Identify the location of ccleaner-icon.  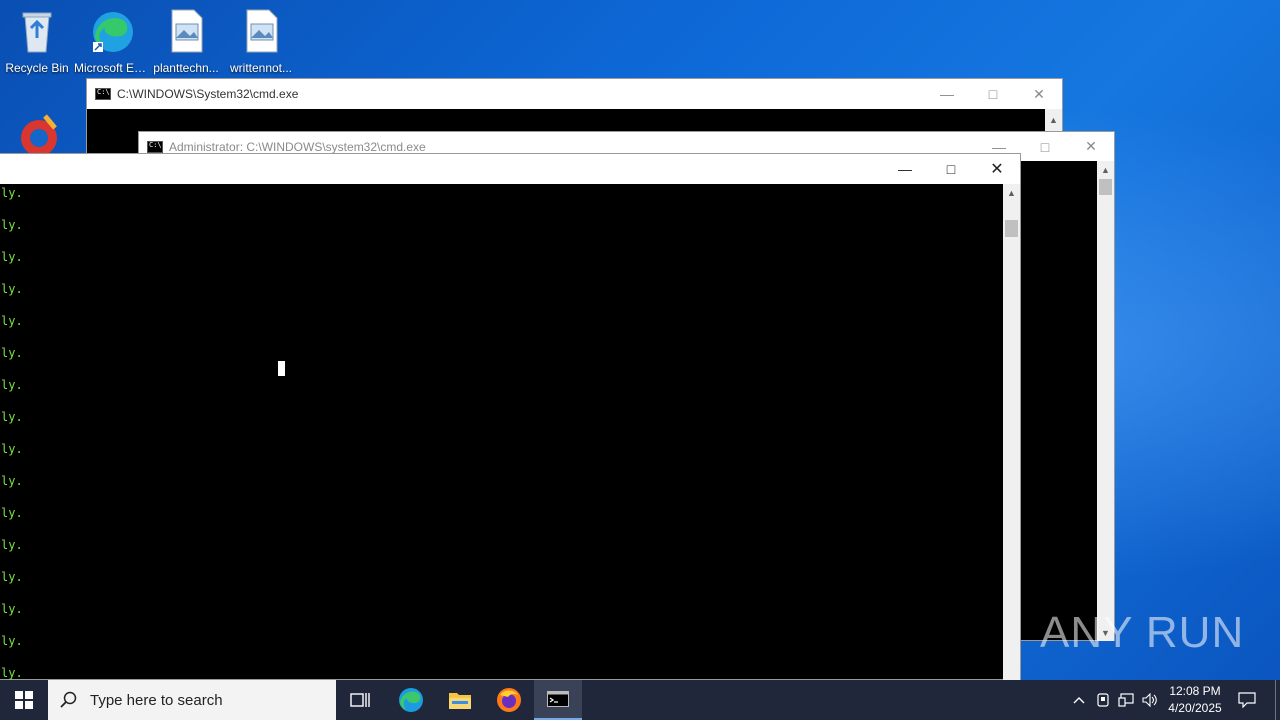
(39, 135).